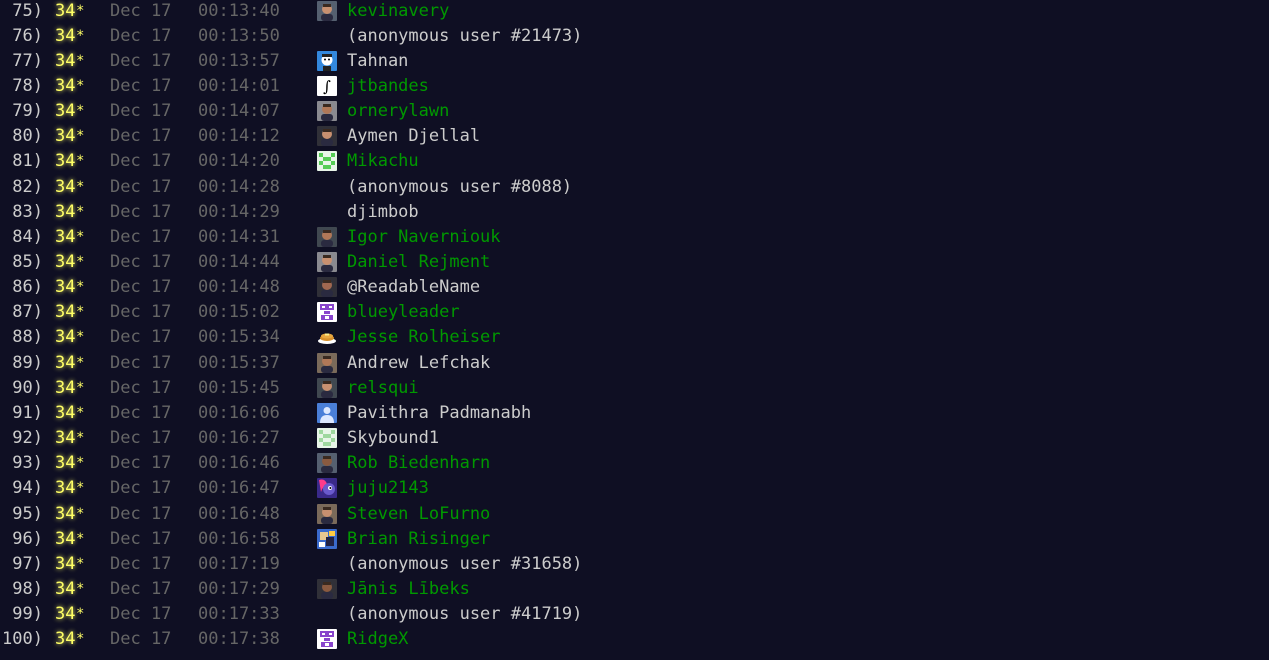  I want to click on completion-time: 00:15:34, so click(239, 337).